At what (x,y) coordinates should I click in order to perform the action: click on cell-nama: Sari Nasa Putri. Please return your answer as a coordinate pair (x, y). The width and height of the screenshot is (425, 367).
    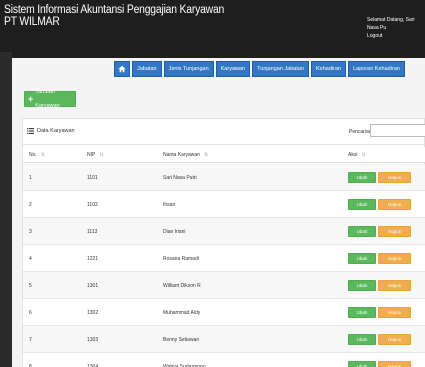
    Looking at the image, I should click on (180, 178).